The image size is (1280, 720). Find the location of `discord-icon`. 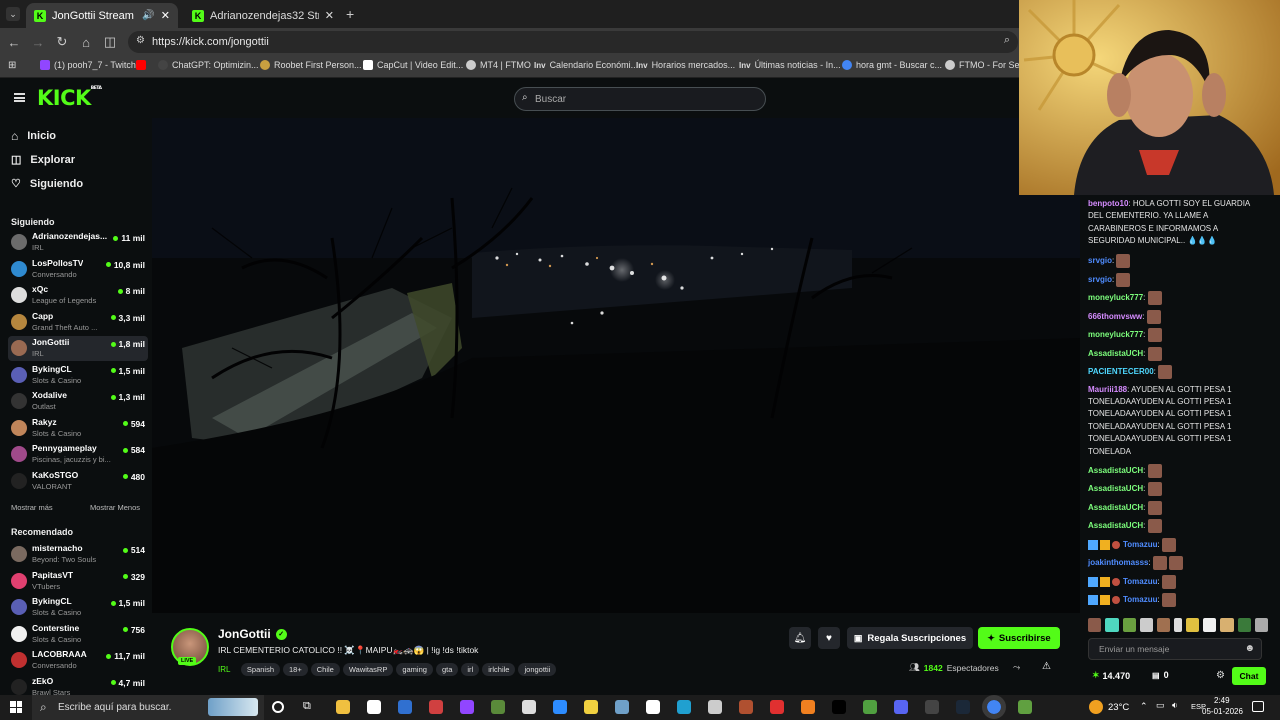

discord-icon is located at coordinates (901, 707).